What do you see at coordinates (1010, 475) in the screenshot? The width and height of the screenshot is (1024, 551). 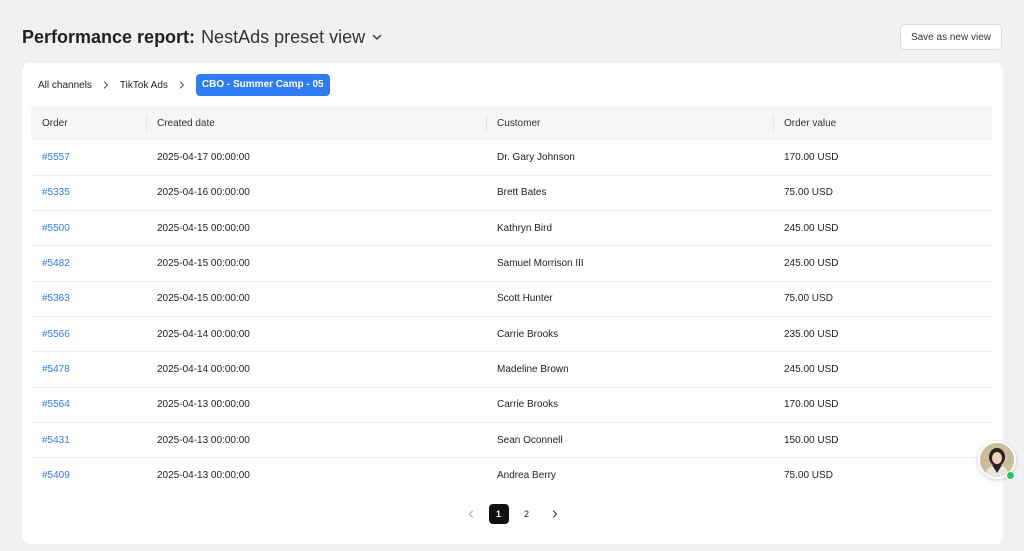 I see `online-status-indicator` at bounding box center [1010, 475].